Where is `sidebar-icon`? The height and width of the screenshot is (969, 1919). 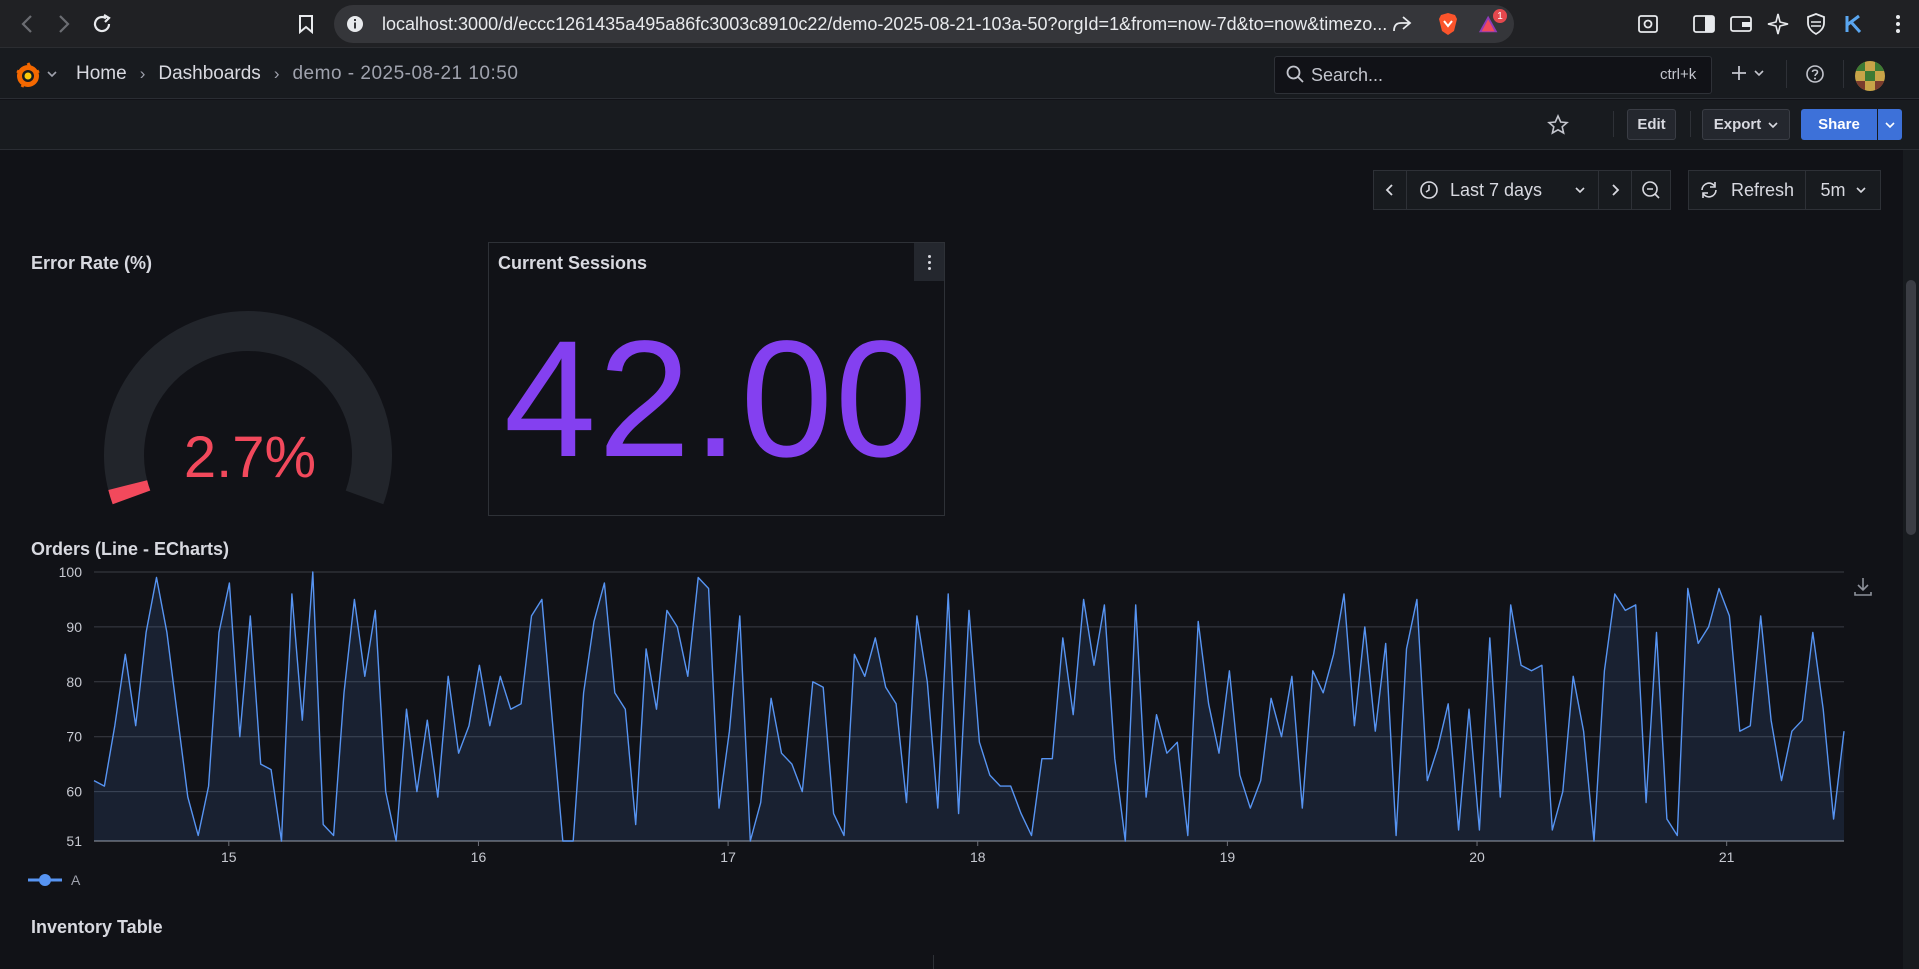
sidebar-icon is located at coordinates (1704, 24).